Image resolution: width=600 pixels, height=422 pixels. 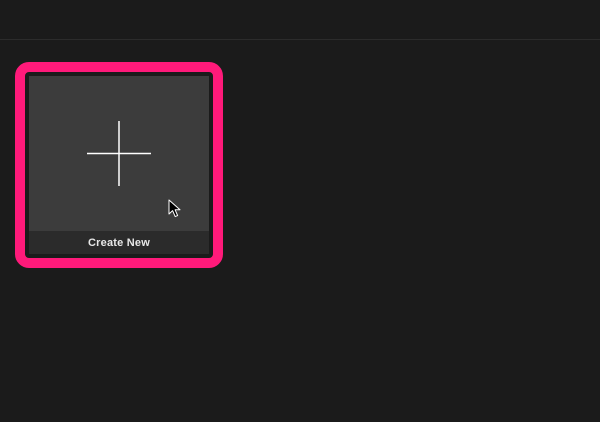 I want to click on top-toolbar, so click(x=300, y=20).